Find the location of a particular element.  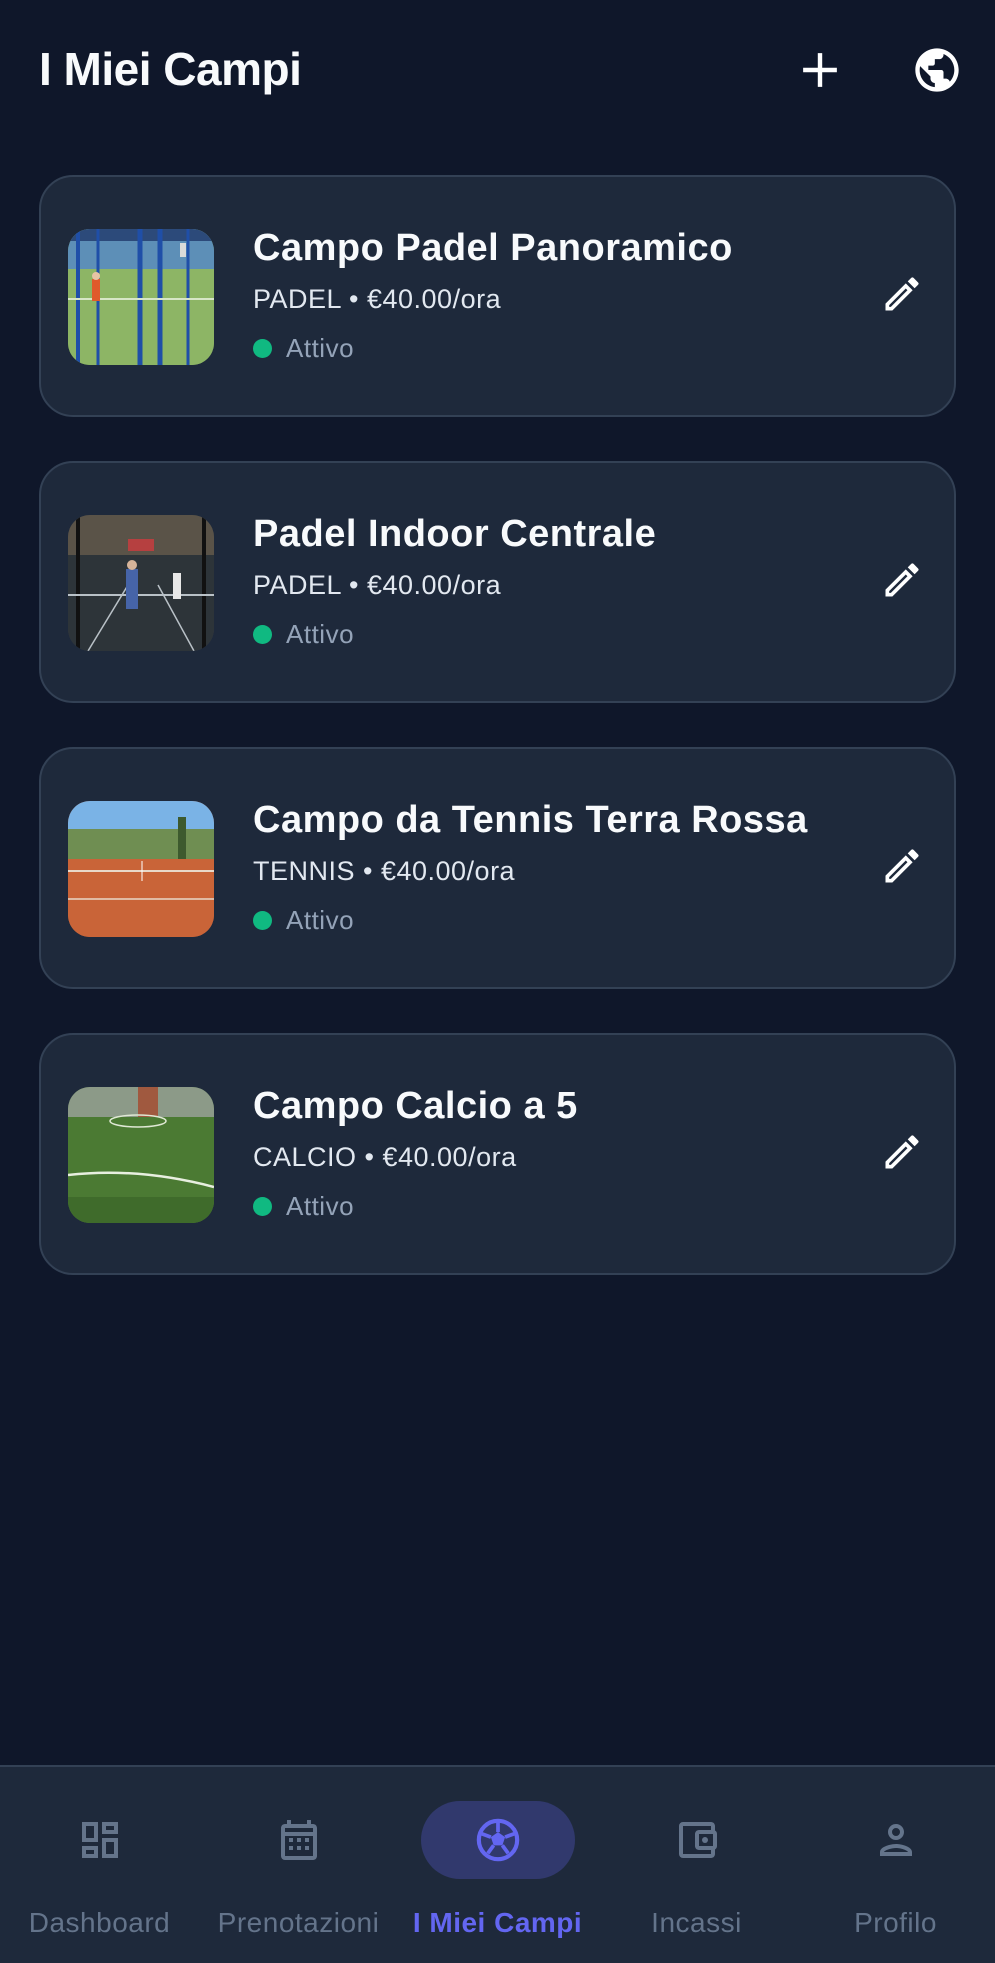

nav-item-i-miei-campi: I Miei Campi is located at coordinates (497, 1865).